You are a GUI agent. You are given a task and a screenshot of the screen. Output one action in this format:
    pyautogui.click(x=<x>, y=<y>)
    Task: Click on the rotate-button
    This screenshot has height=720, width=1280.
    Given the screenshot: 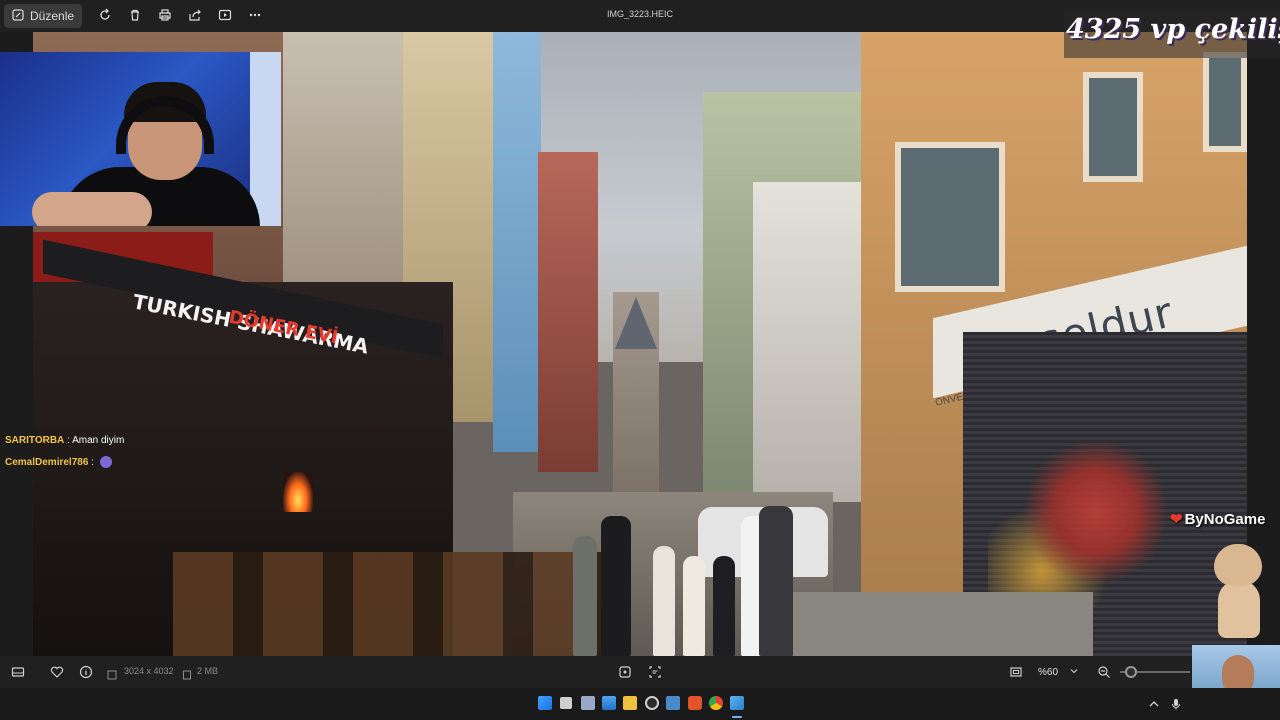 What is the action you would take?
    pyautogui.click(x=105, y=16)
    